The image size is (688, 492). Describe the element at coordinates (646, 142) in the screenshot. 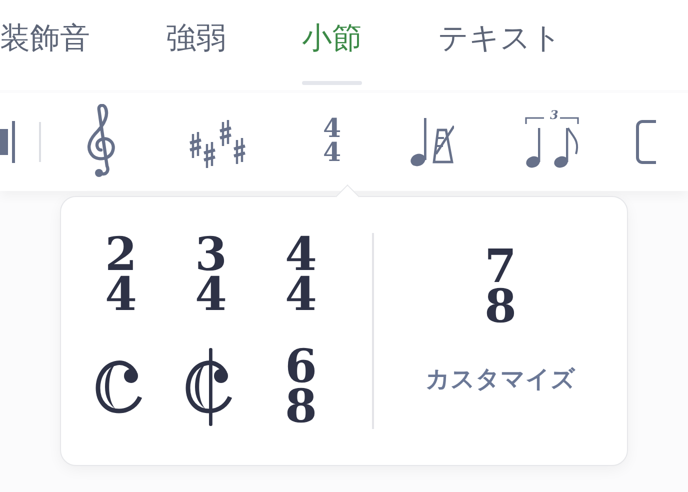

I see `box-icon` at that location.